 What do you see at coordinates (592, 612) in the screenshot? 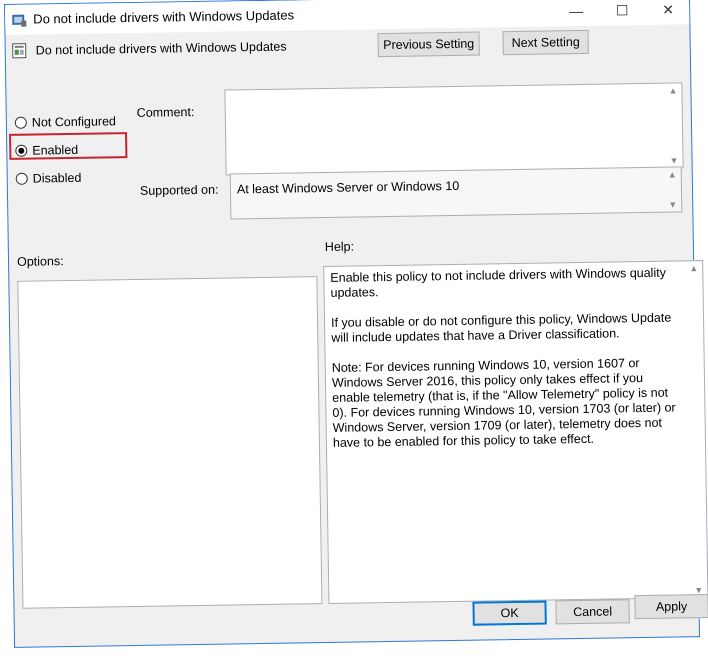
I see `cancel-button: Cancel` at bounding box center [592, 612].